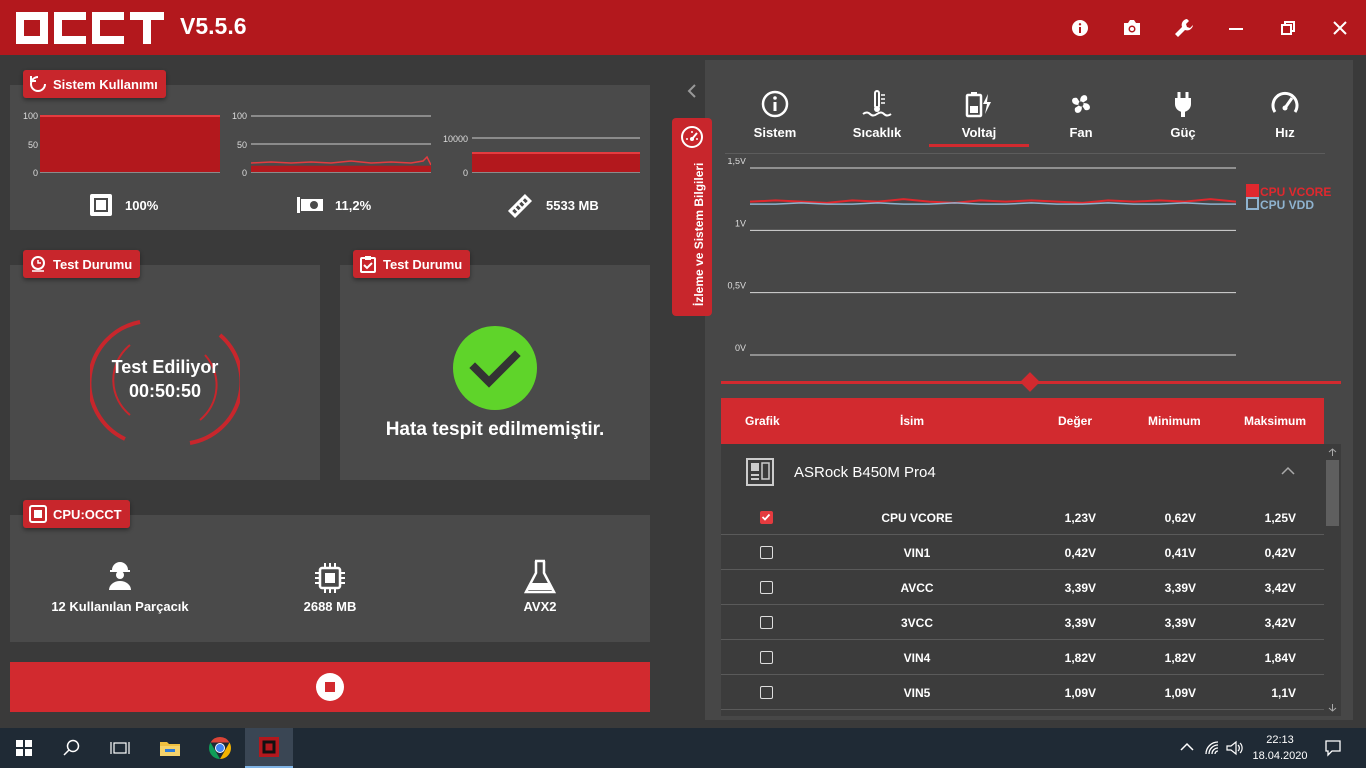 The width and height of the screenshot is (1366, 768). Describe the element at coordinates (1280, 588) in the screenshot. I see `sensor-max: 3,42V` at that location.